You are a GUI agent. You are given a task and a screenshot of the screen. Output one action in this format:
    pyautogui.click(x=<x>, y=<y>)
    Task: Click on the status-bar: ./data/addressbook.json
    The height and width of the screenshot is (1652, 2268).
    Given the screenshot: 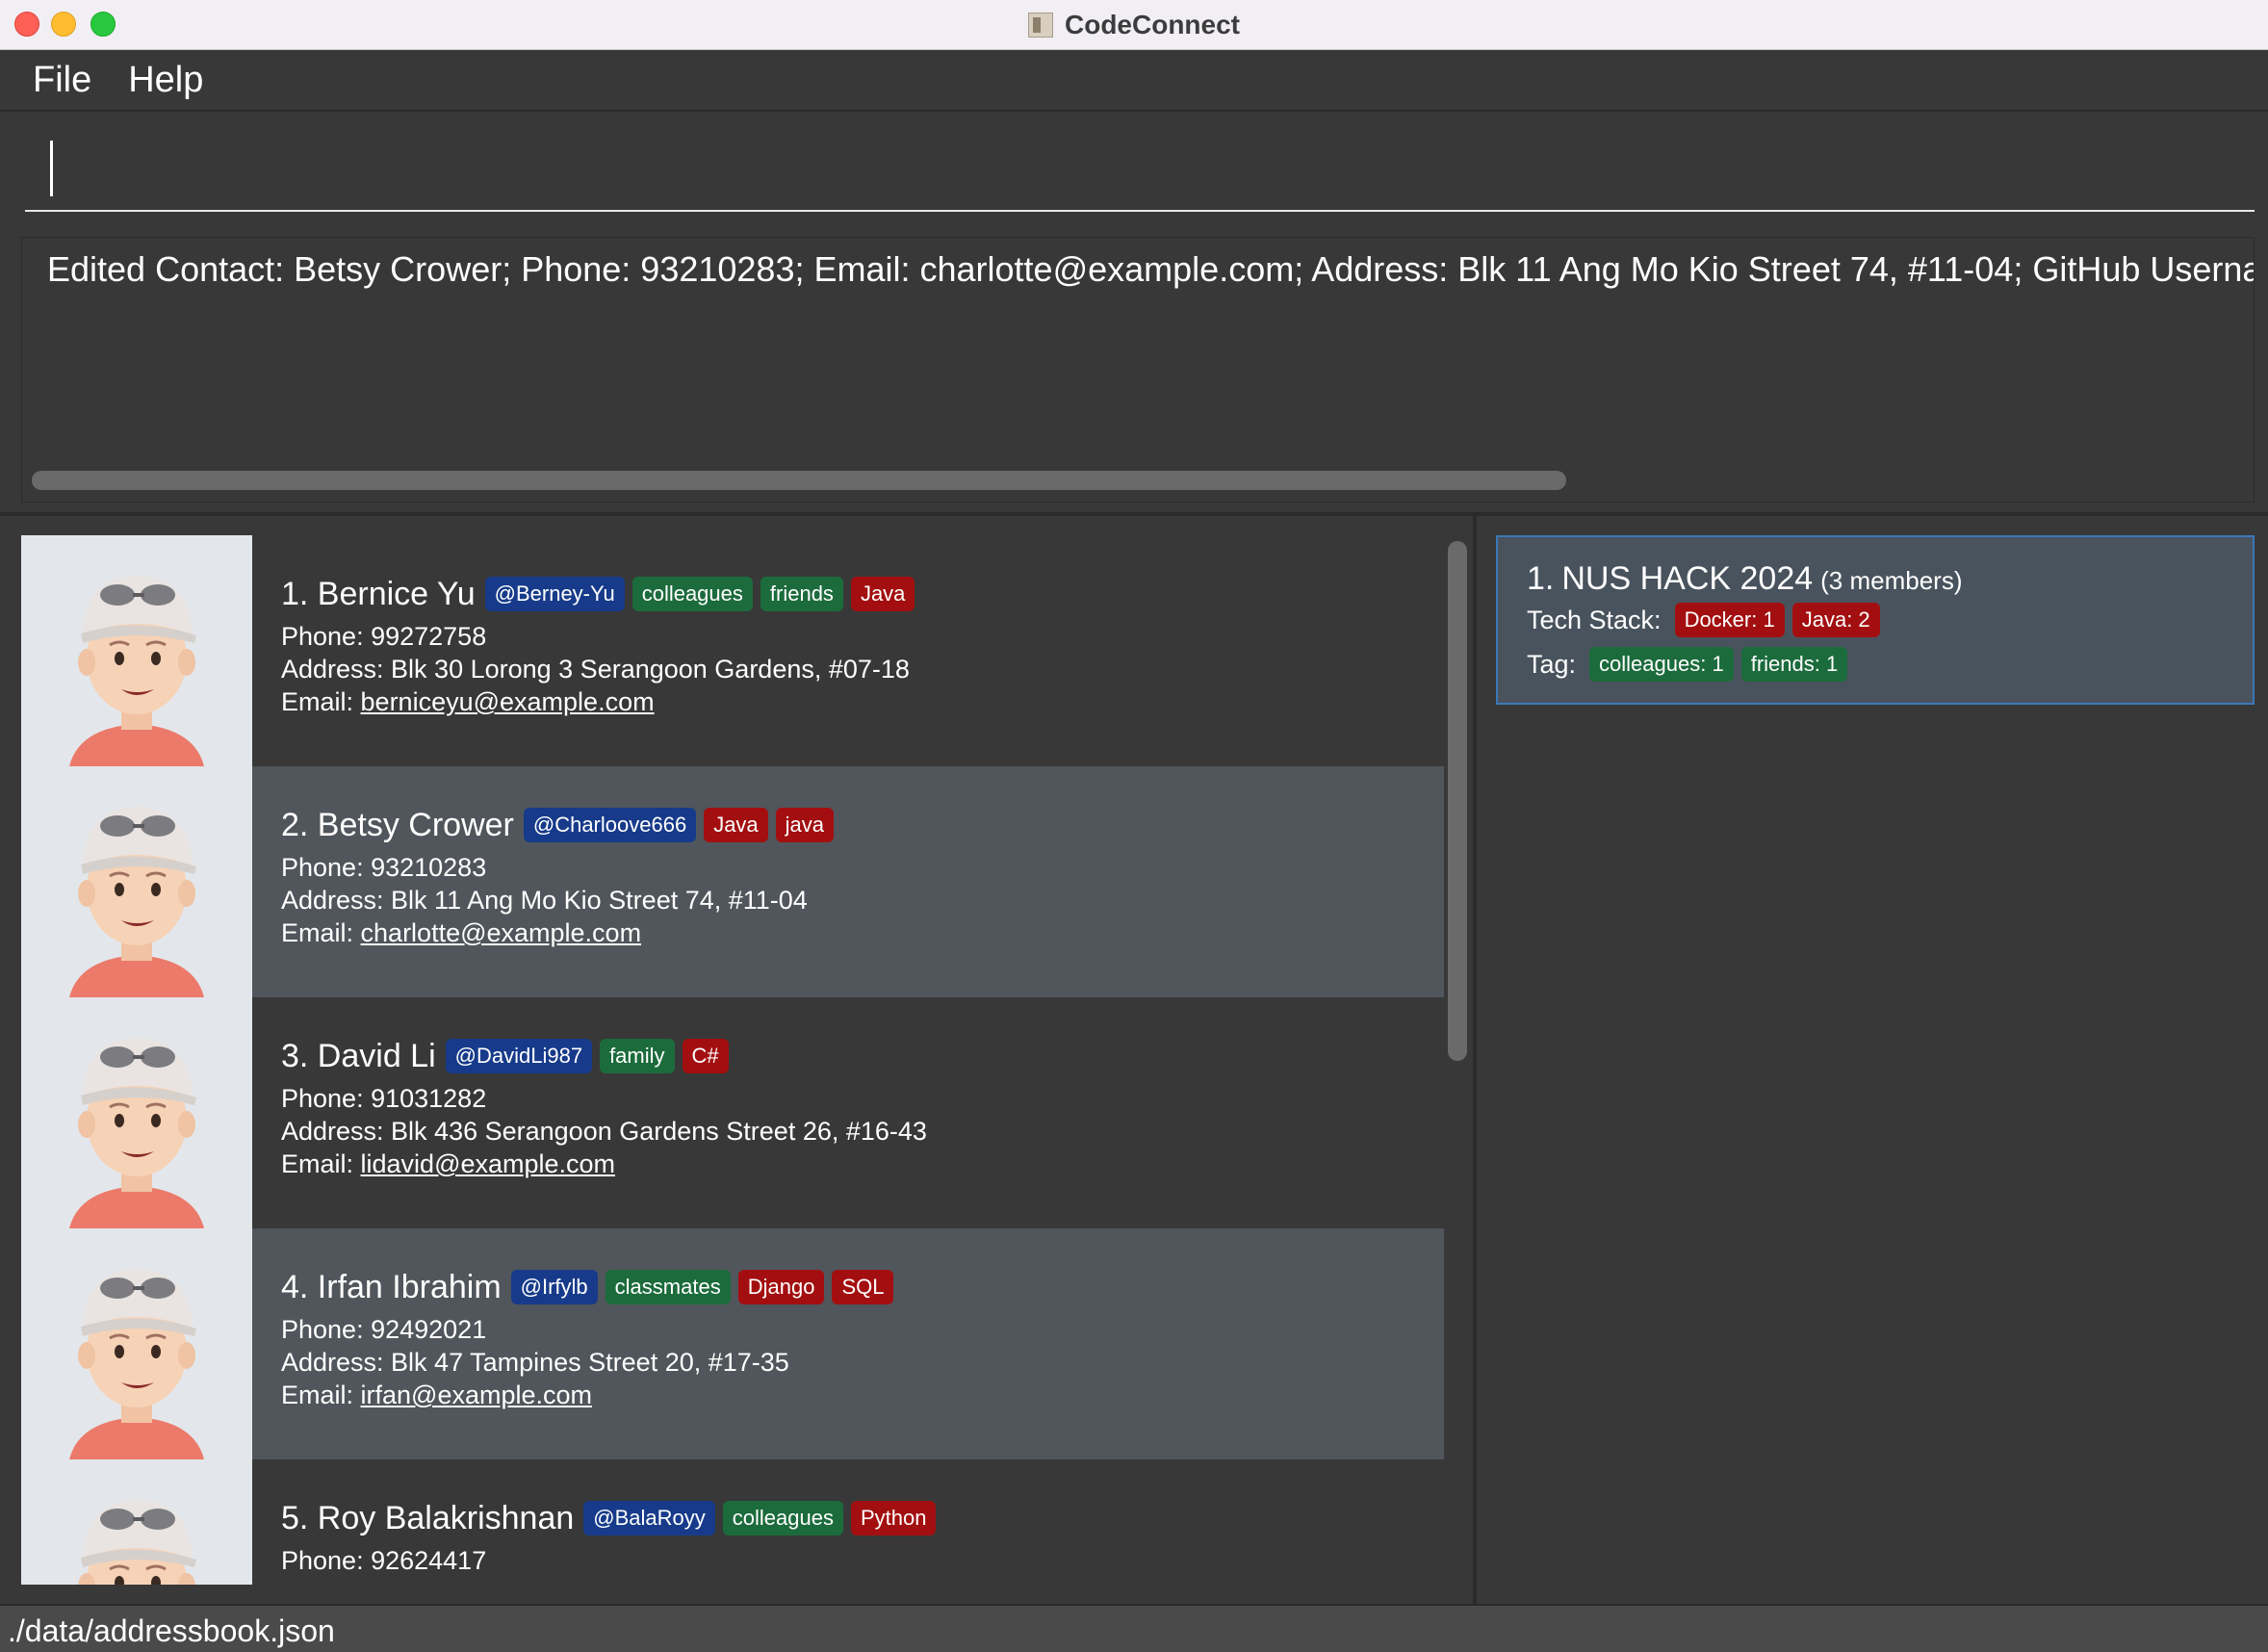 What is the action you would take?
    pyautogui.click(x=1134, y=1628)
    